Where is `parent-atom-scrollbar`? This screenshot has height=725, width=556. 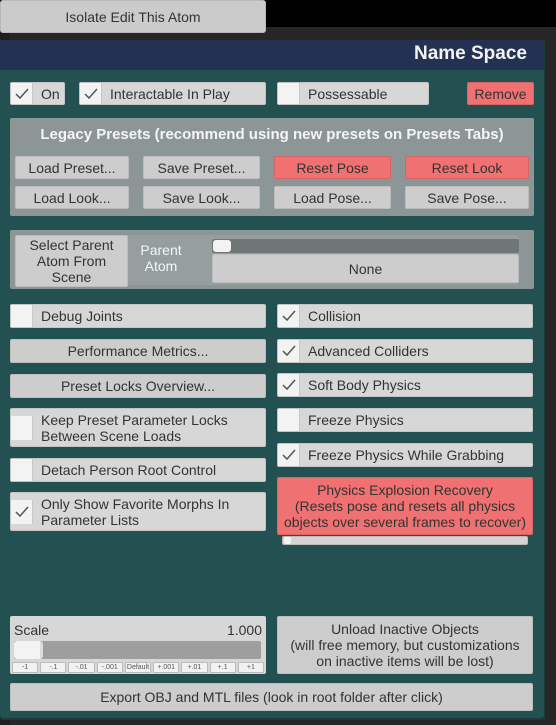
parent-atom-scrollbar is located at coordinates (365, 246).